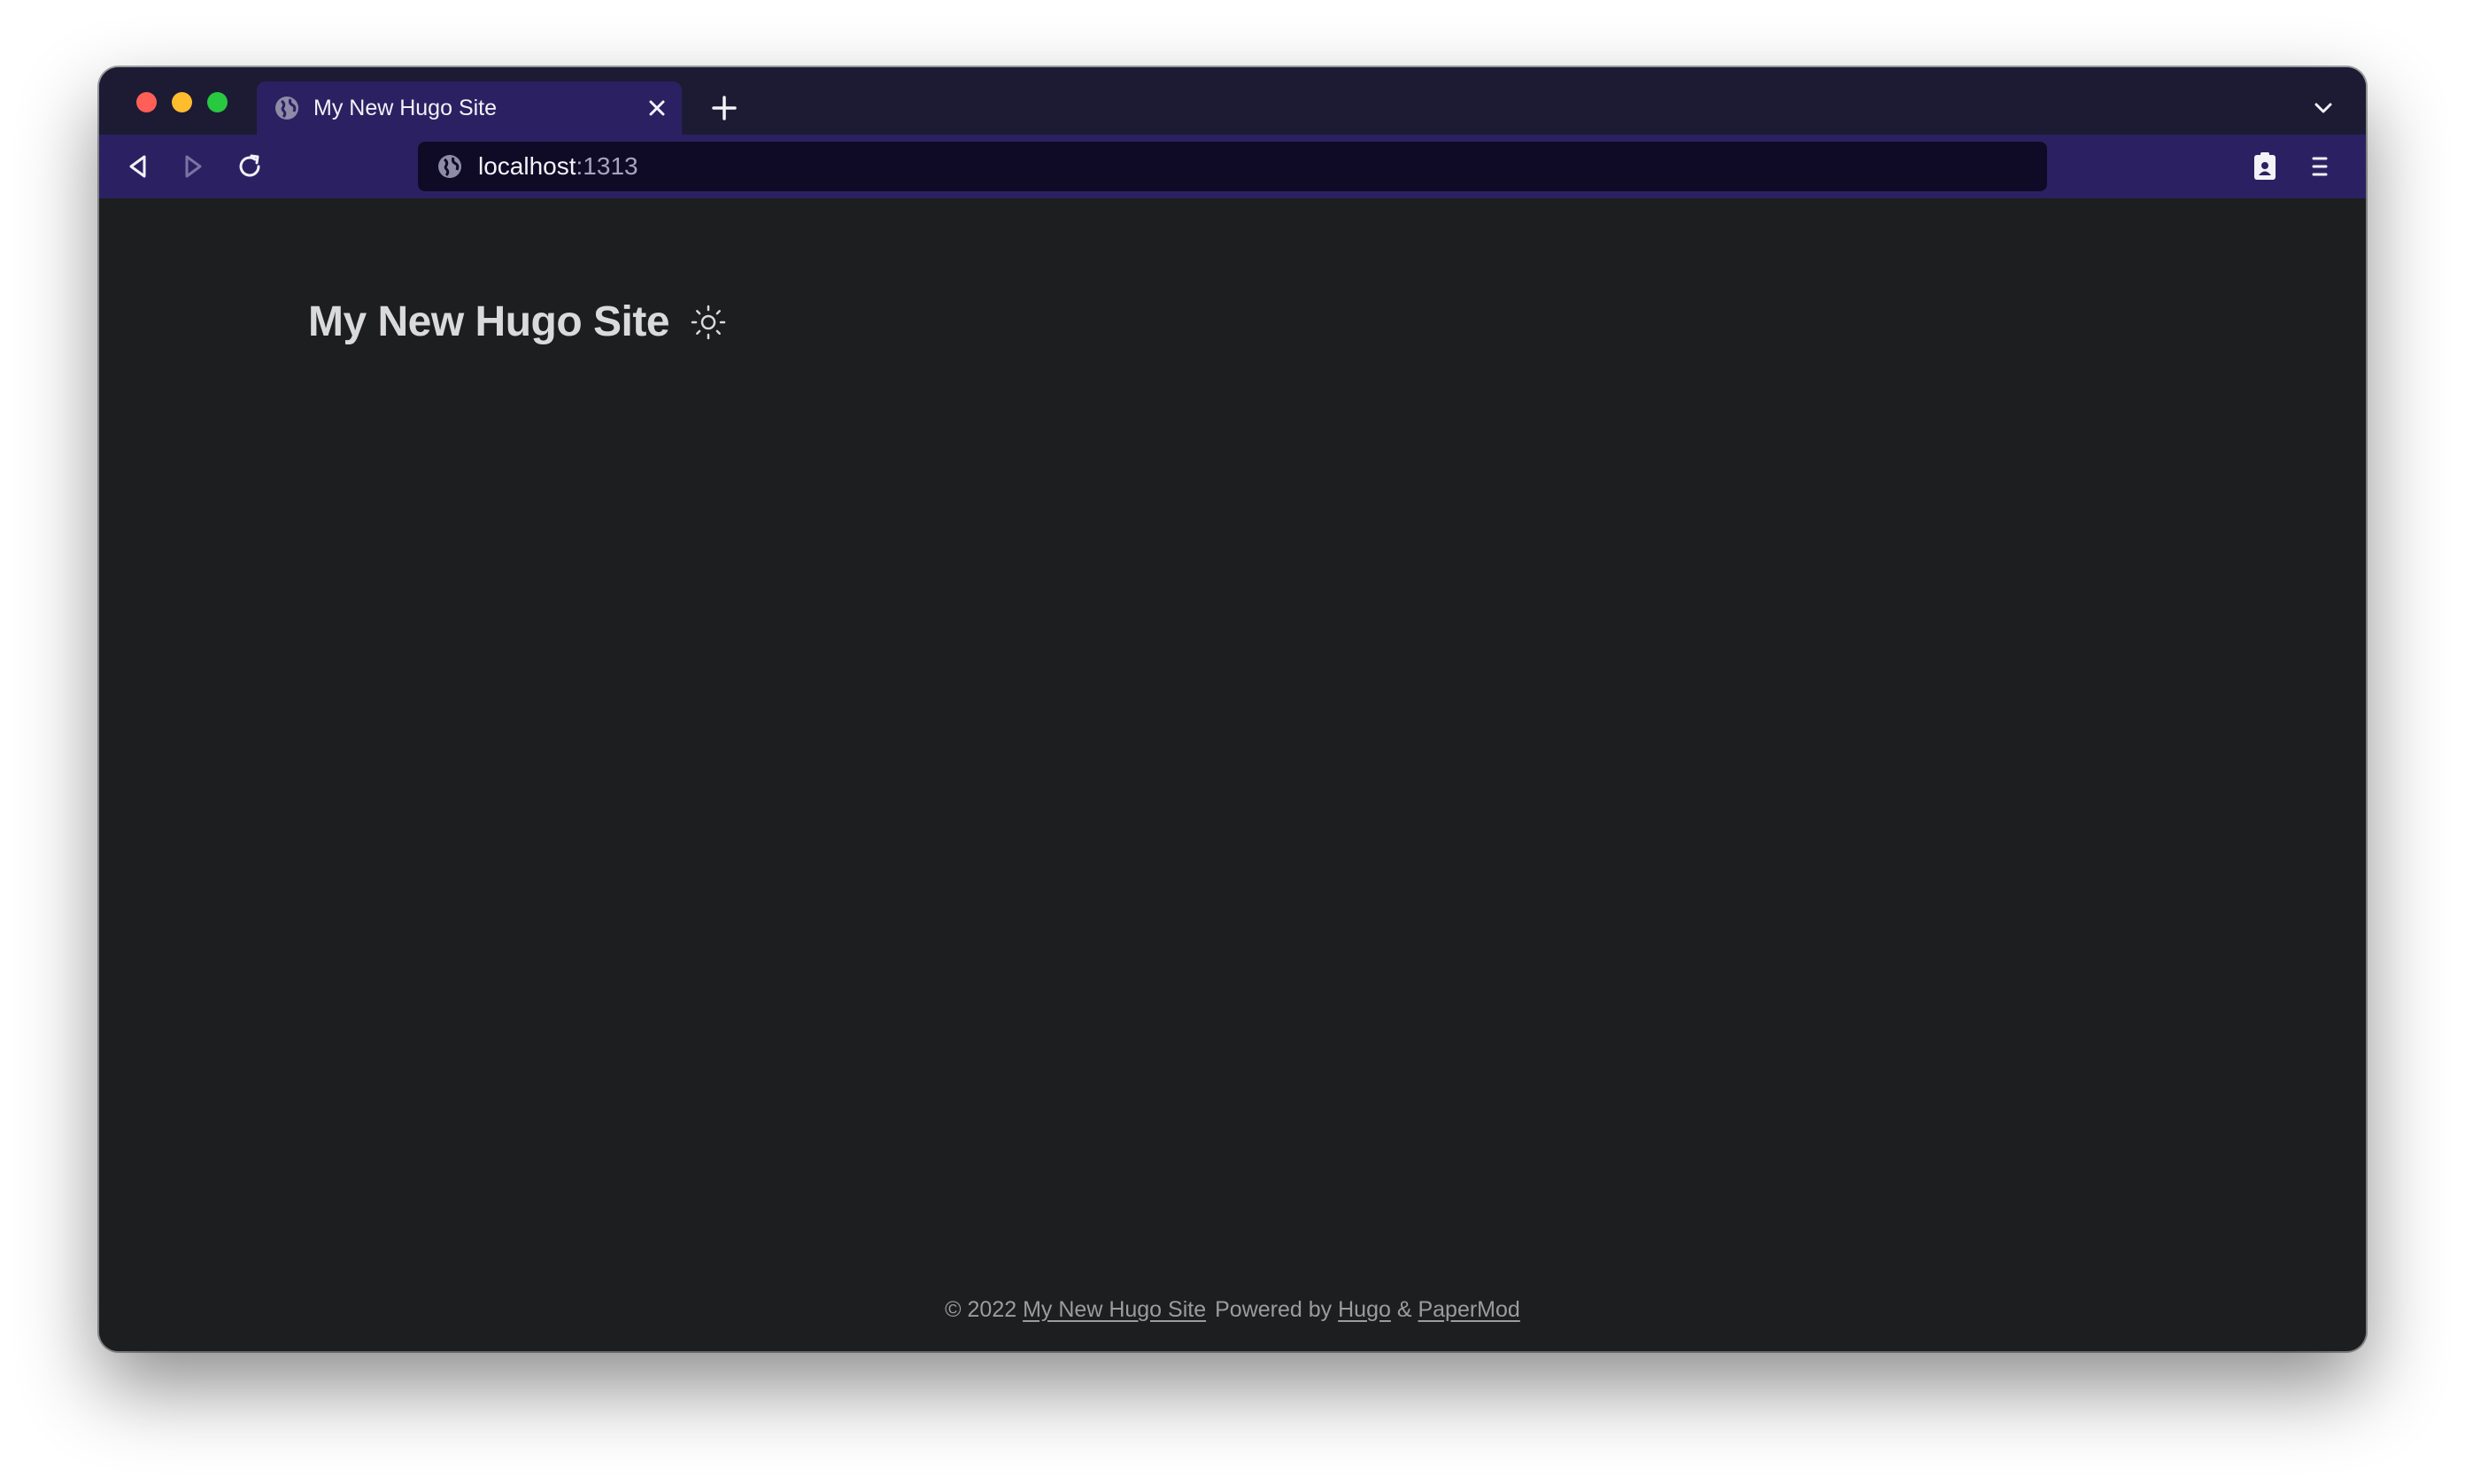 The height and width of the screenshot is (1484, 2465). Describe the element at coordinates (146, 102) in the screenshot. I see `close-window-button` at that location.